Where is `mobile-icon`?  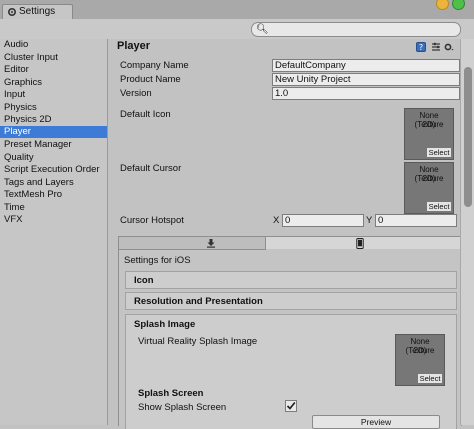 mobile-icon is located at coordinates (360, 243).